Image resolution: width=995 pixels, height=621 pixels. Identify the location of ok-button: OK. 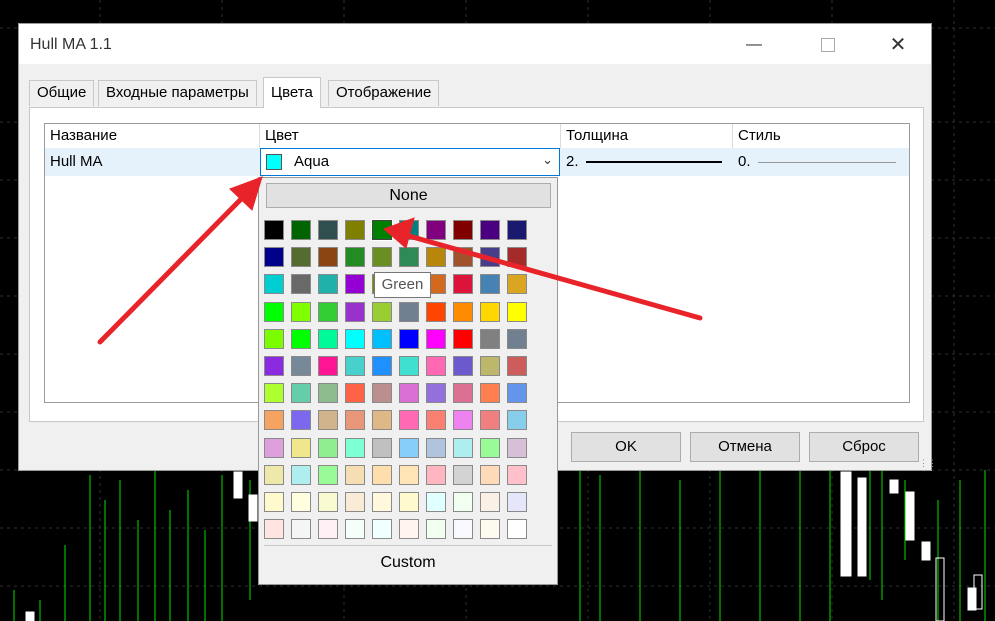
(626, 447).